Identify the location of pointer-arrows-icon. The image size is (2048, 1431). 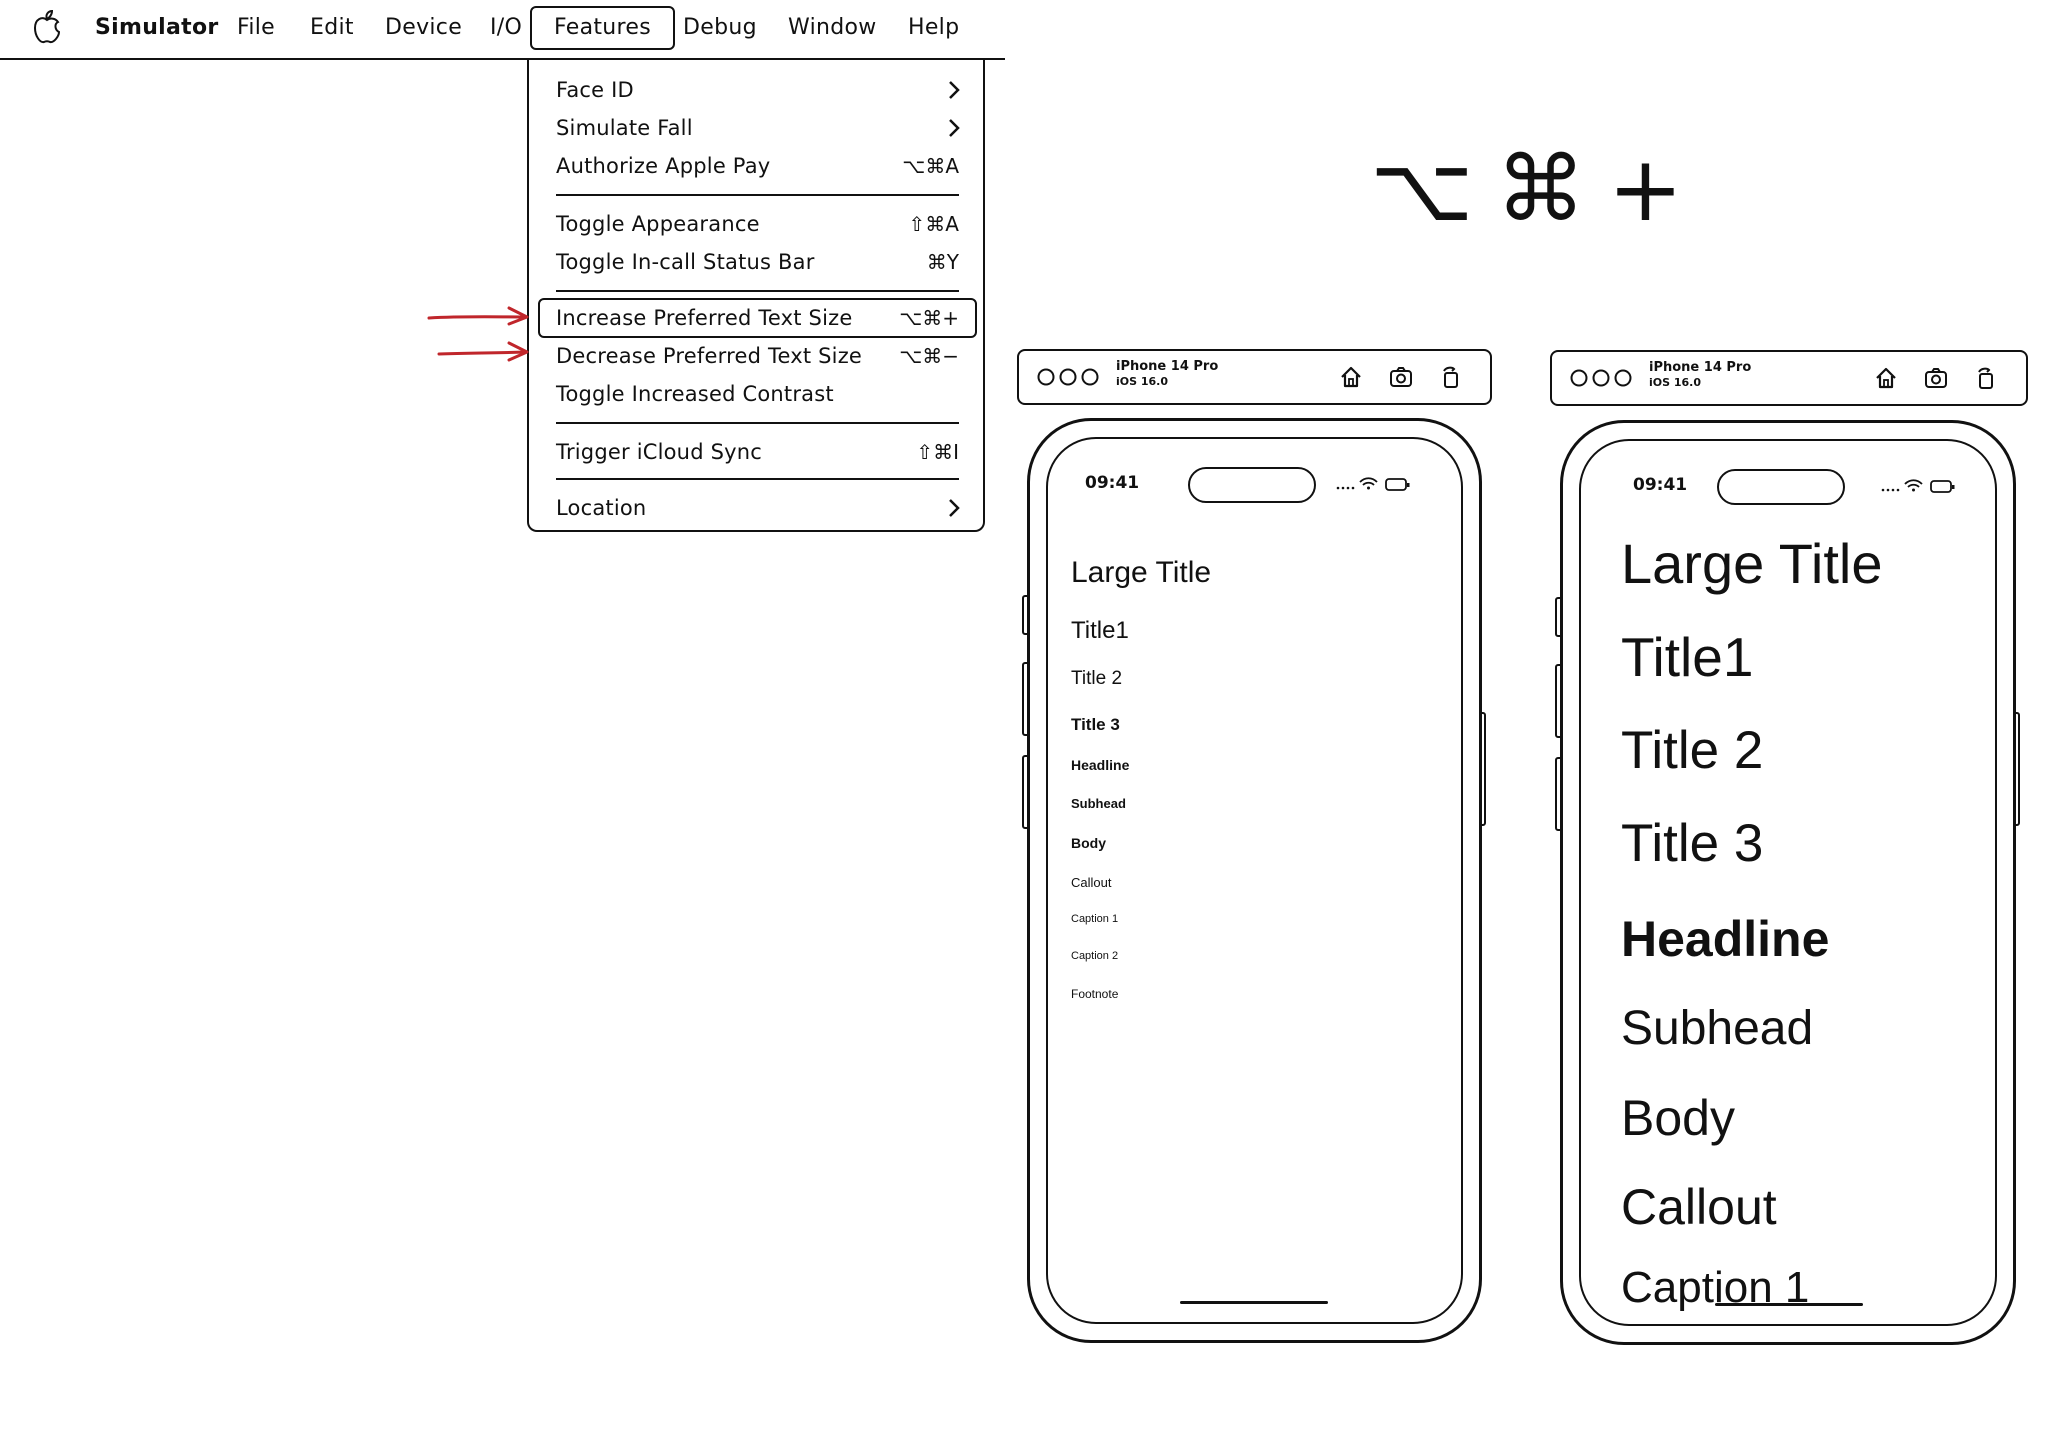
(478, 334).